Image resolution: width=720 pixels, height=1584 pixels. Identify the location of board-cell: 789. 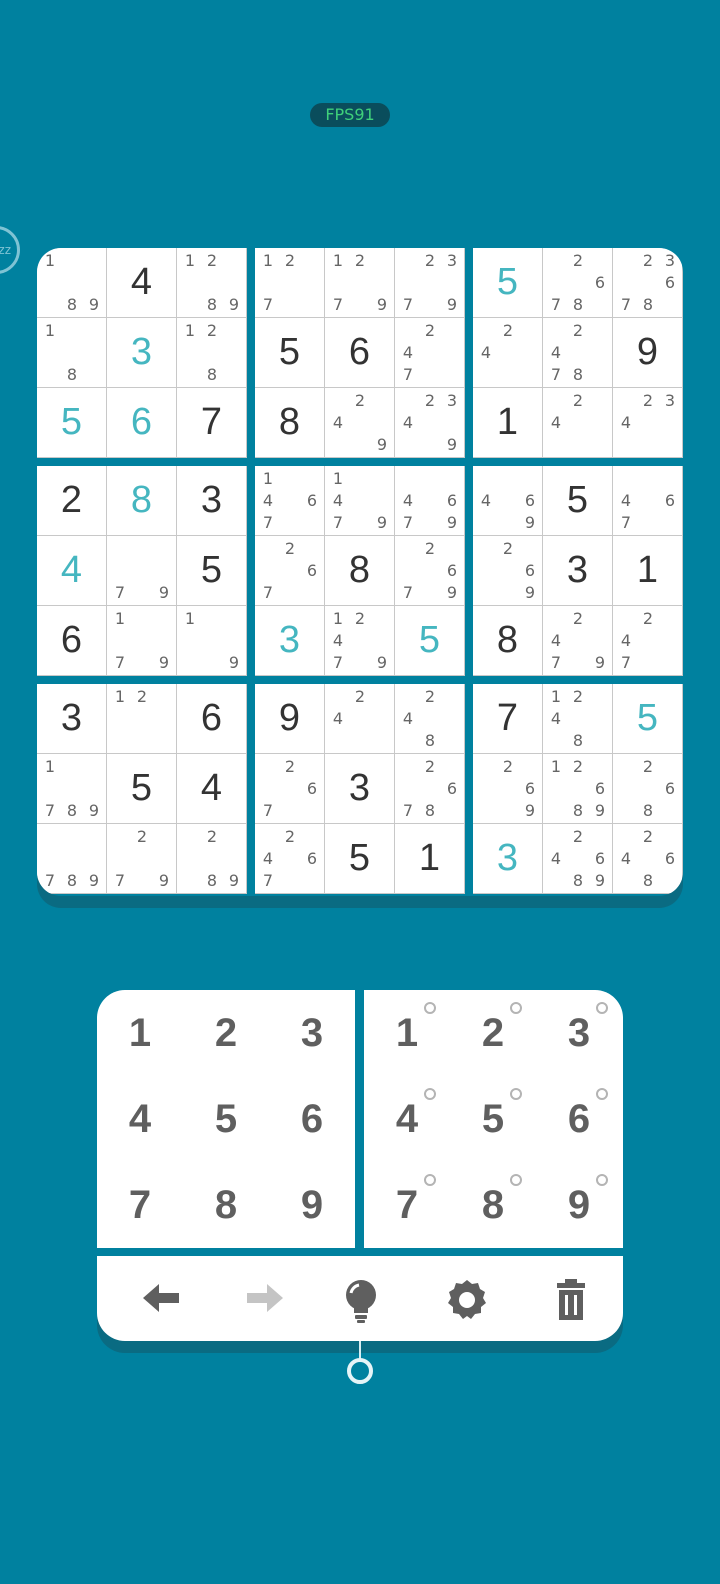
(71, 858).